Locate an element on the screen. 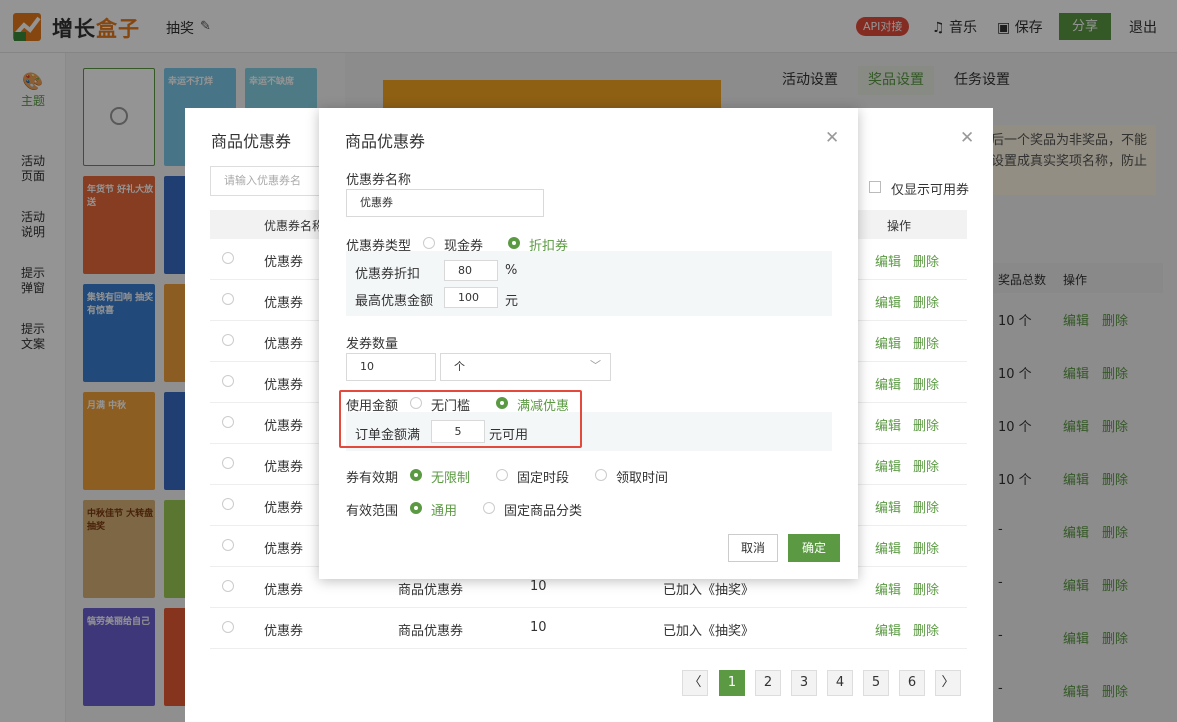  chevron-down-icon: ﹀ is located at coordinates (595, 365).